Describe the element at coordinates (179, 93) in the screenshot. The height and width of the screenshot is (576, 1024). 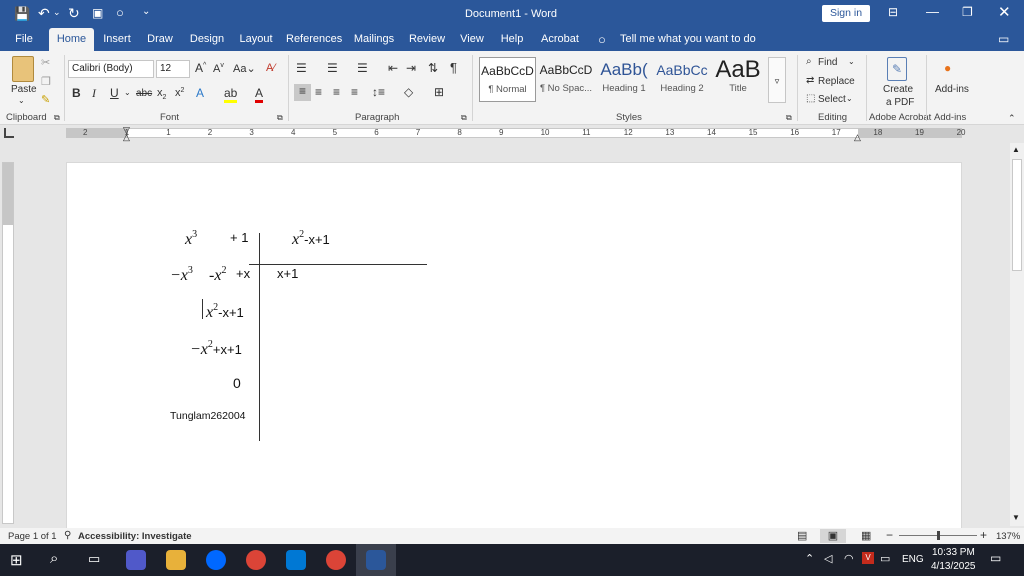
I see `superscript-icon: x2` at that location.